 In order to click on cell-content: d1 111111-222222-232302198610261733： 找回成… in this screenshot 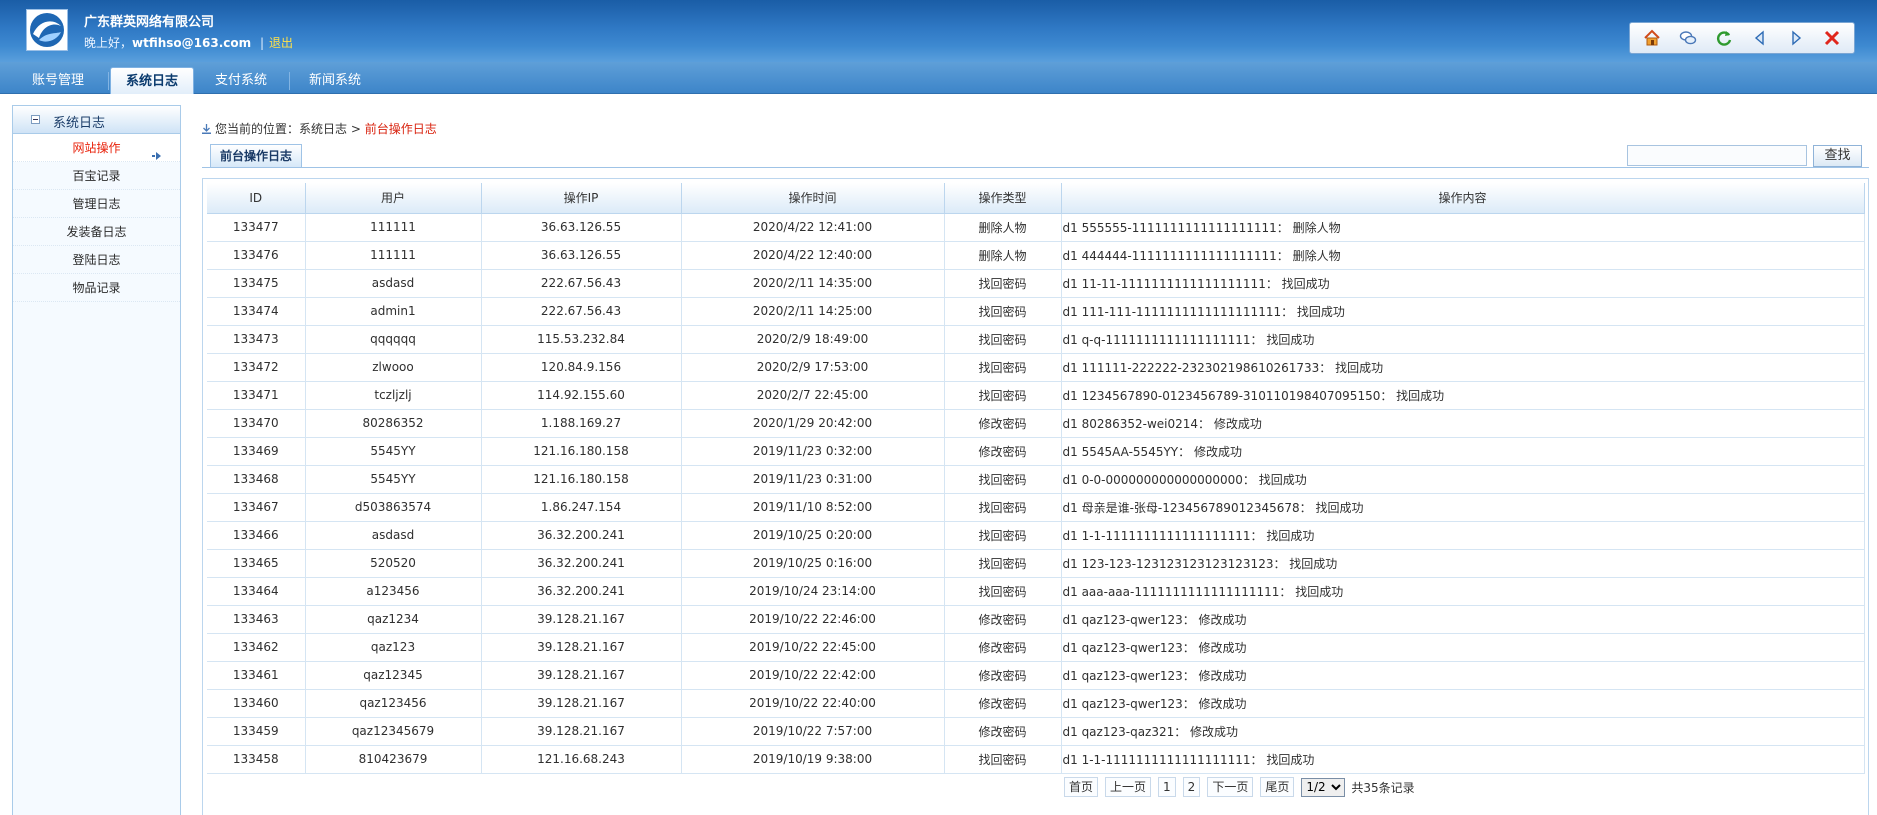, I will do `click(1463, 367)`.